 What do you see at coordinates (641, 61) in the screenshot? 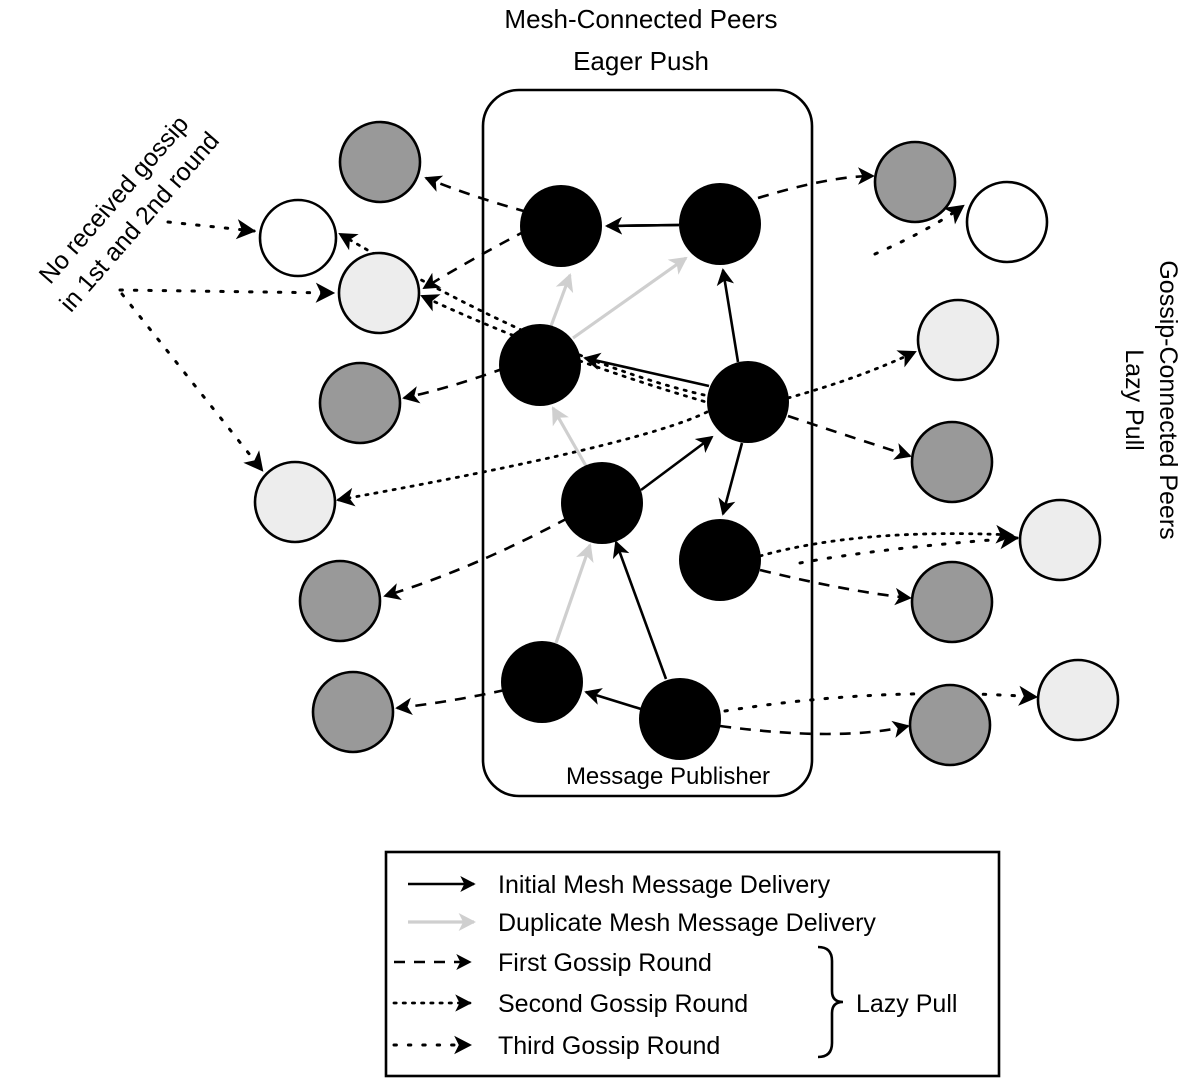
I see `figure-title-line2: Eager Push` at bounding box center [641, 61].